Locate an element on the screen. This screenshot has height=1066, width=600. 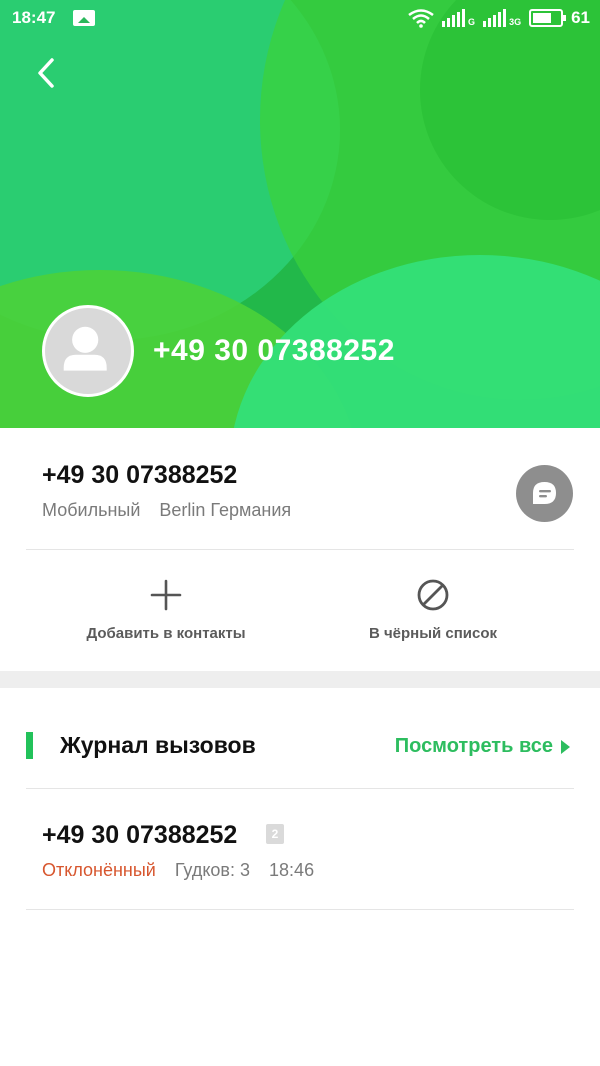
battery-icon is located at coordinates (548, 18).